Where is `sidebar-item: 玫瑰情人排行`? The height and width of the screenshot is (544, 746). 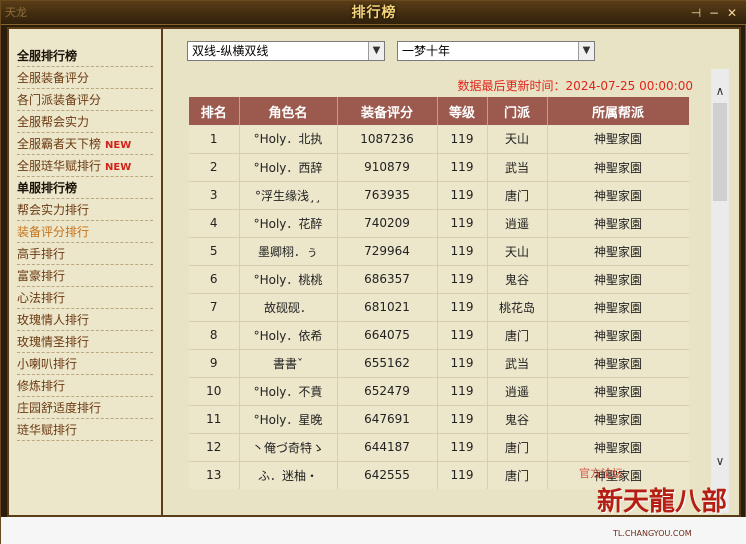
sidebar-item: 玫瑰情人排行 is located at coordinates (85, 320).